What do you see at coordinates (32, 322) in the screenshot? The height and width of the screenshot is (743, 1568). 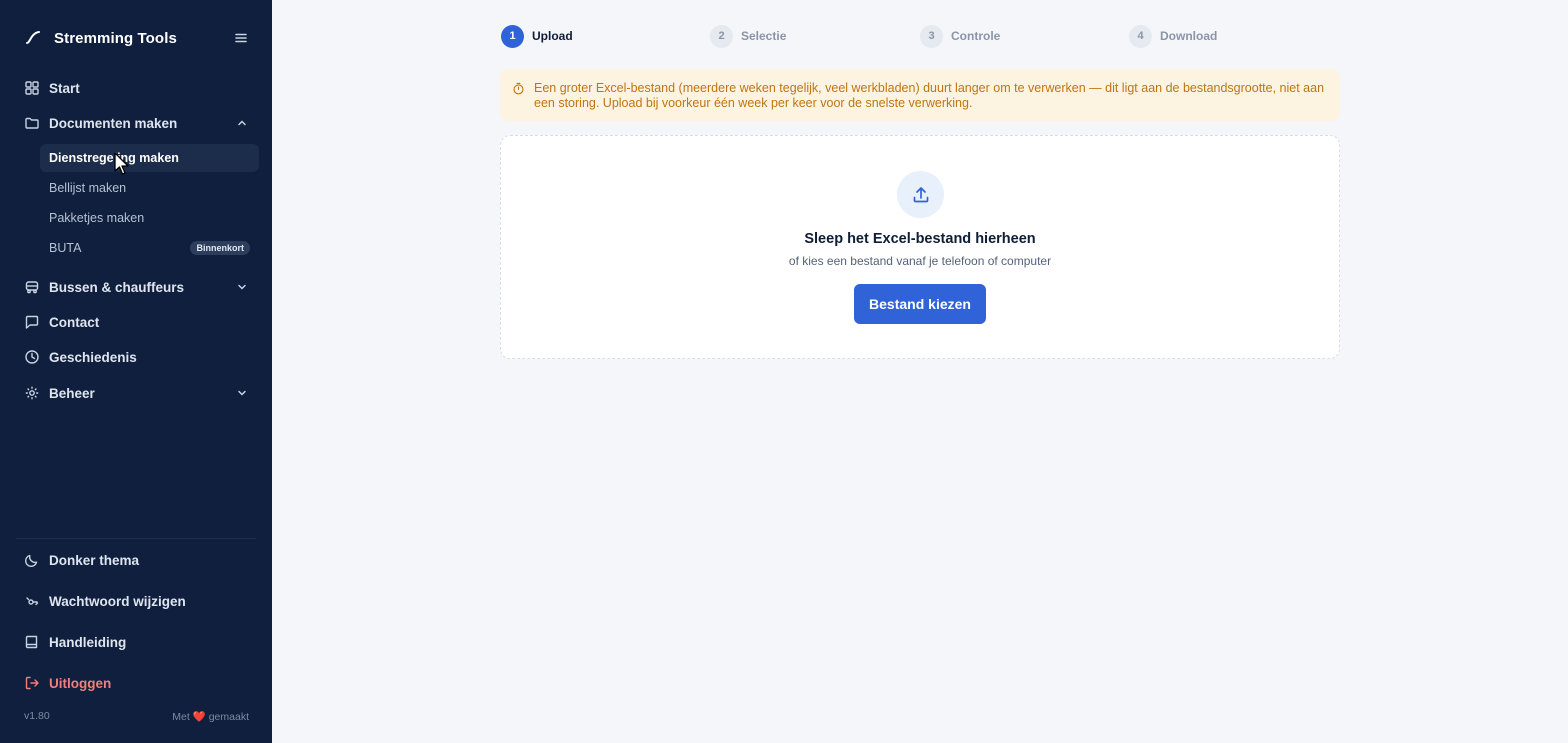 I see `chat-icon` at bounding box center [32, 322].